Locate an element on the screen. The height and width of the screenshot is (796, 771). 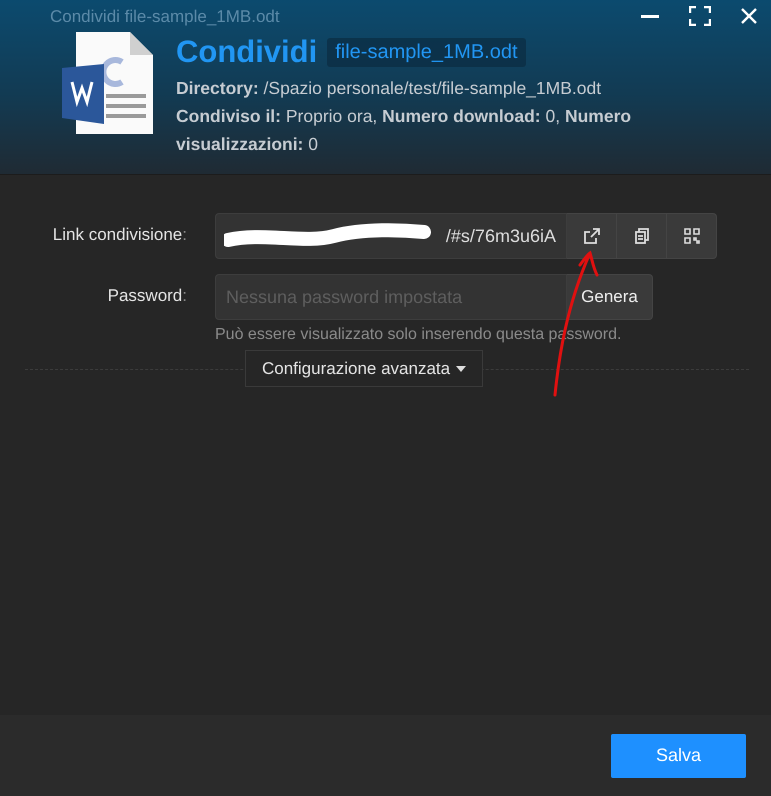
close-icon is located at coordinates (749, 16).